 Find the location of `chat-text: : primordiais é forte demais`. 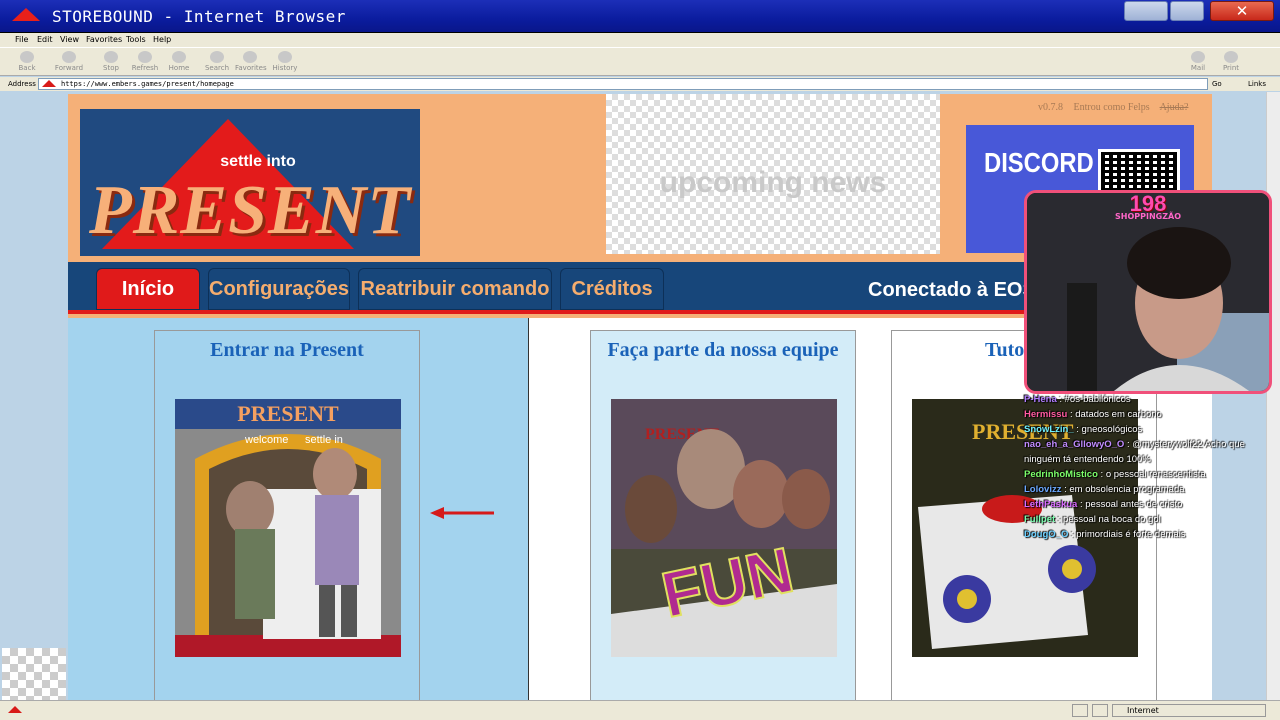

chat-text: : primordiais é forte demais is located at coordinates (1128, 534).